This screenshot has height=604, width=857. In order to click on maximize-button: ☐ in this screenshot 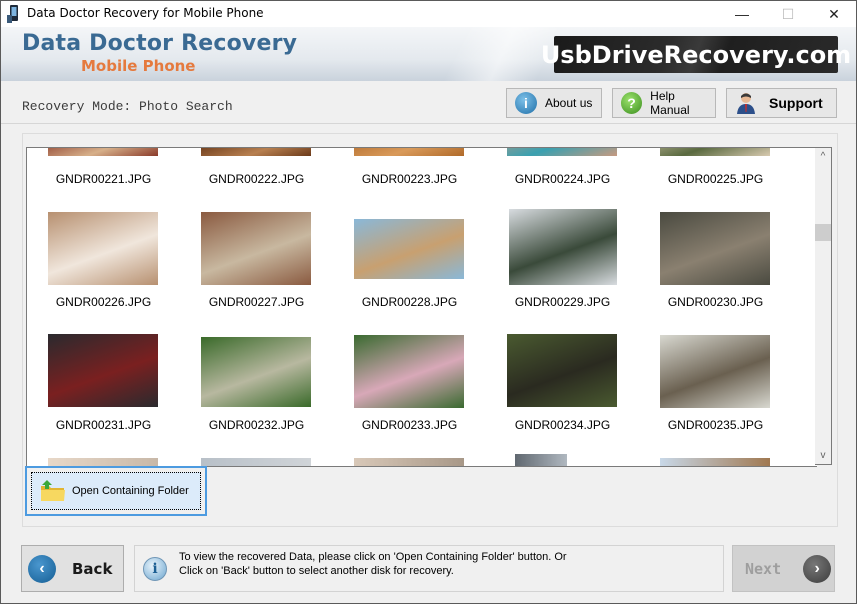, I will do `click(788, 14)`.